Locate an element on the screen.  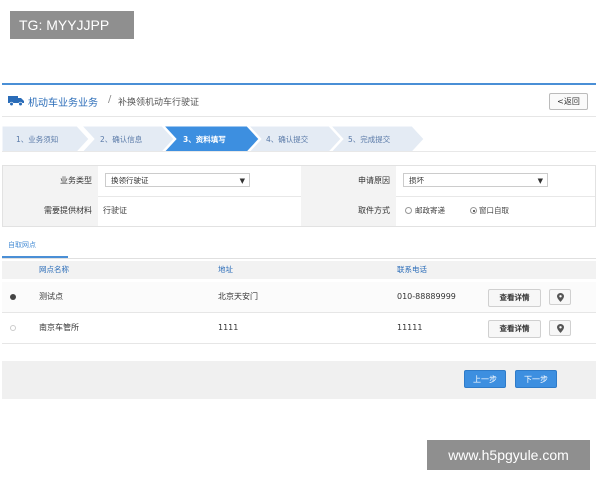
watermark-top: TG: MYYJJPP is located at coordinates (72, 25).